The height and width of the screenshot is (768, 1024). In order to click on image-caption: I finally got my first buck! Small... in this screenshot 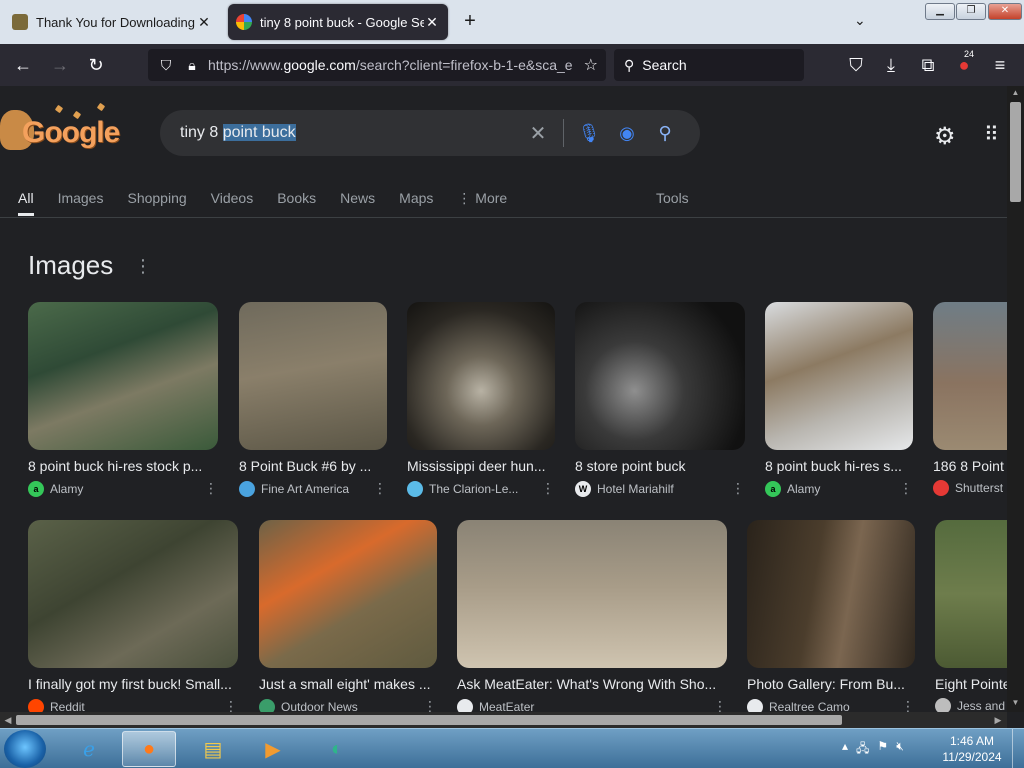, I will do `click(133, 684)`.